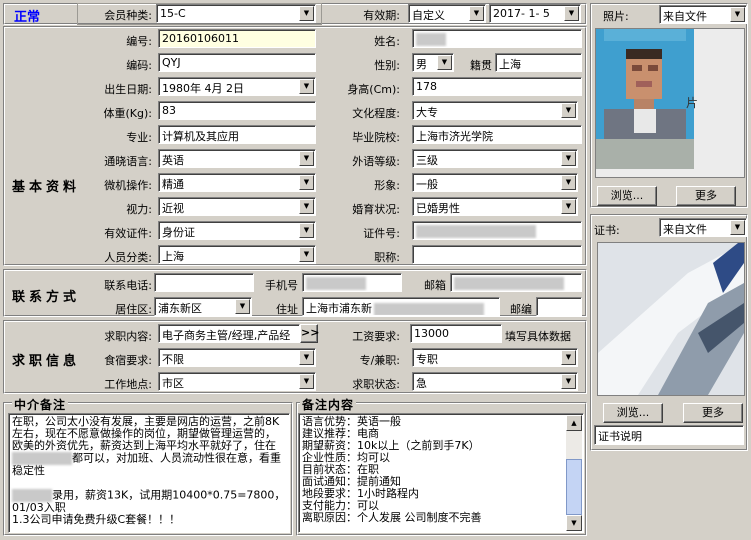 The image size is (751, 540). What do you see at coordinates (607, 230) in the screenshot?
I see `certificate-label: 证书:` at bounding box center [607, 230].